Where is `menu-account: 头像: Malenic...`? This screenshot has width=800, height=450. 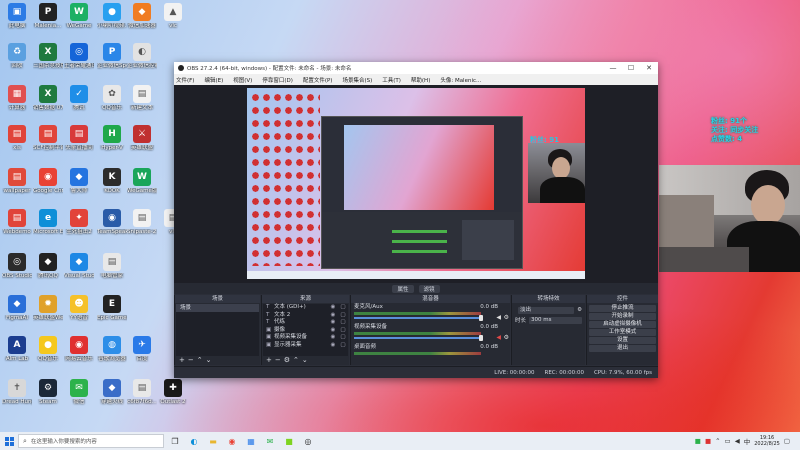 menu-account: 头像: Malenic... is located at coordinates (460, 80).